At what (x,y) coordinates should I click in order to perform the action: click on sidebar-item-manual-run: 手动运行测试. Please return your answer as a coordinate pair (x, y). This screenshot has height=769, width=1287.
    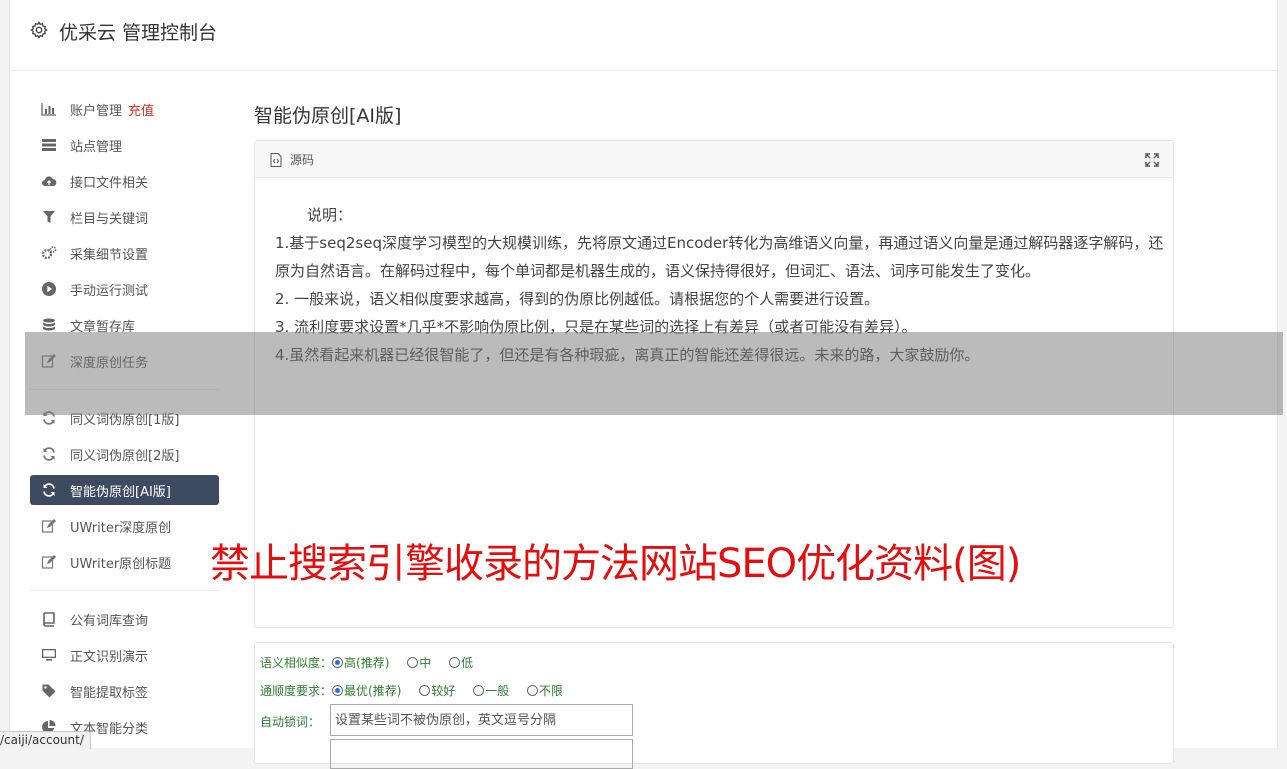
    Looking at the image, I should click on (124, 289).